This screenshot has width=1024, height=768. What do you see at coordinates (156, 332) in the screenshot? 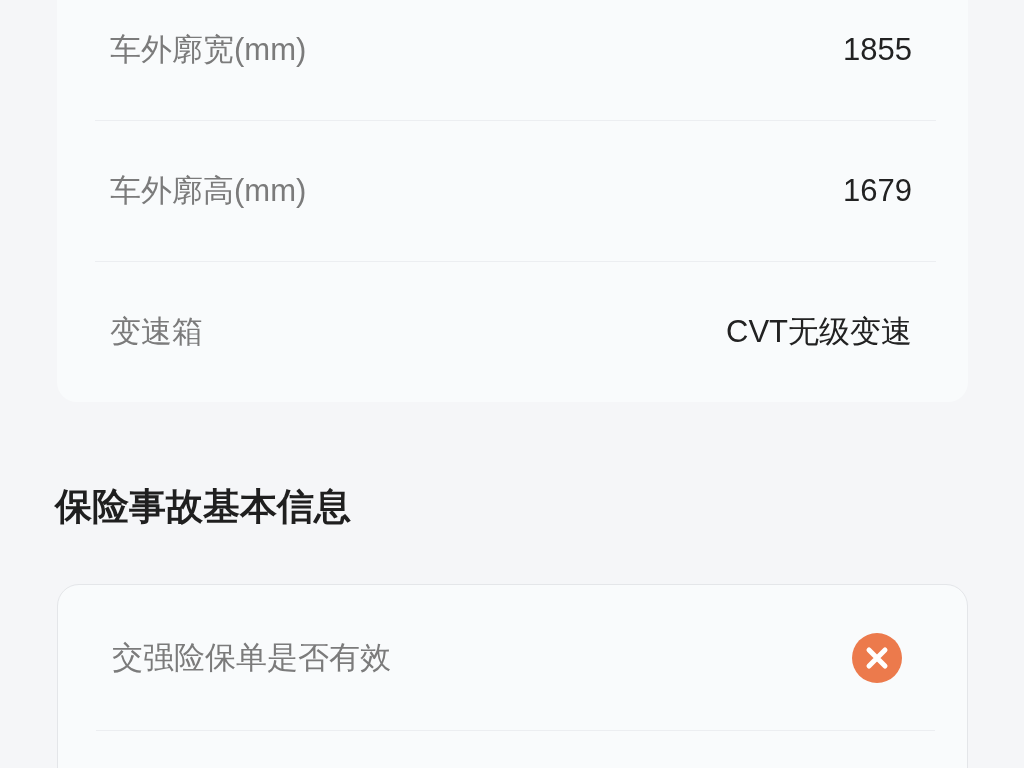
I see `spec-label: 变速箱` at bounding box center [156, 332].